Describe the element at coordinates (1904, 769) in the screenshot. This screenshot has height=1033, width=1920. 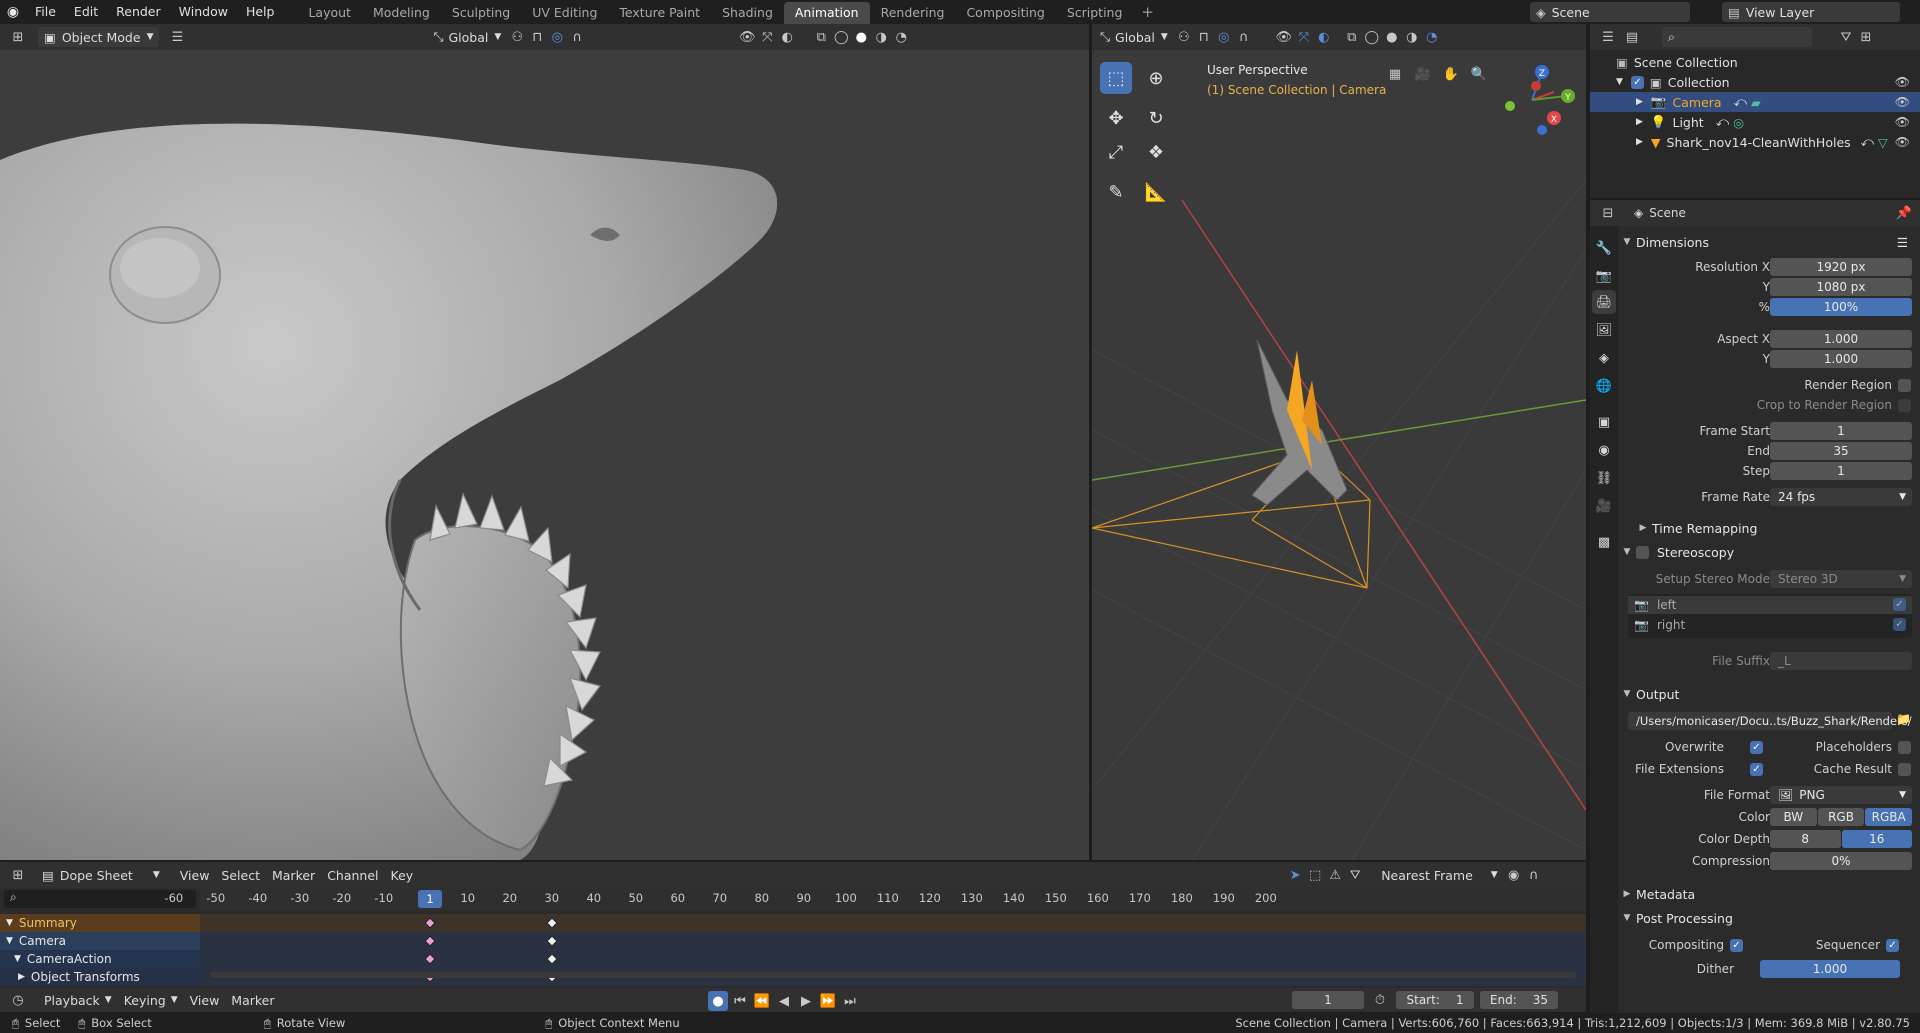
I see `cache-result-checkbox` at that location.